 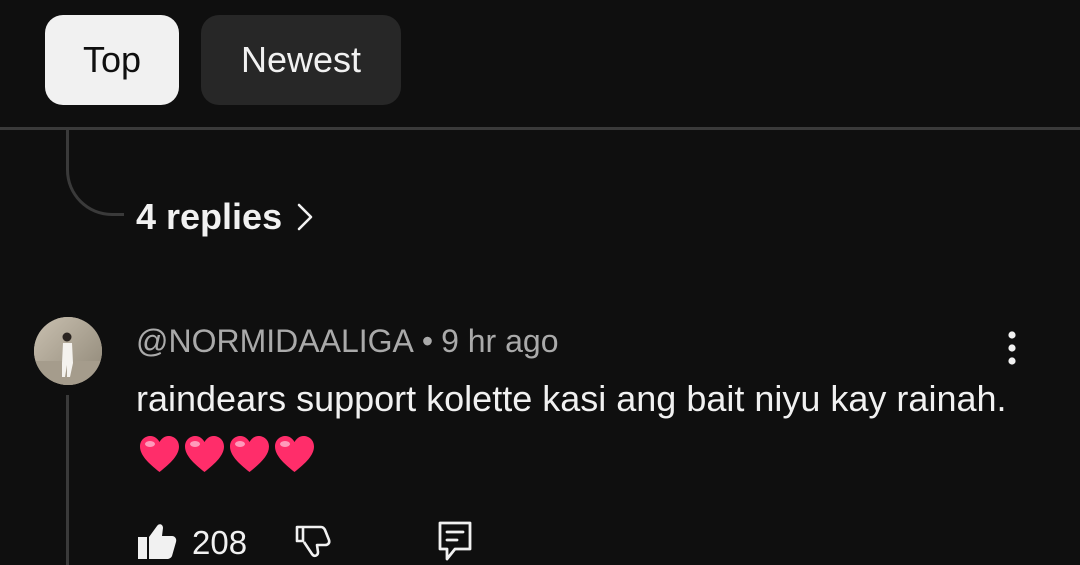 I want to click on dislike-button, so click(x=313, y=543).